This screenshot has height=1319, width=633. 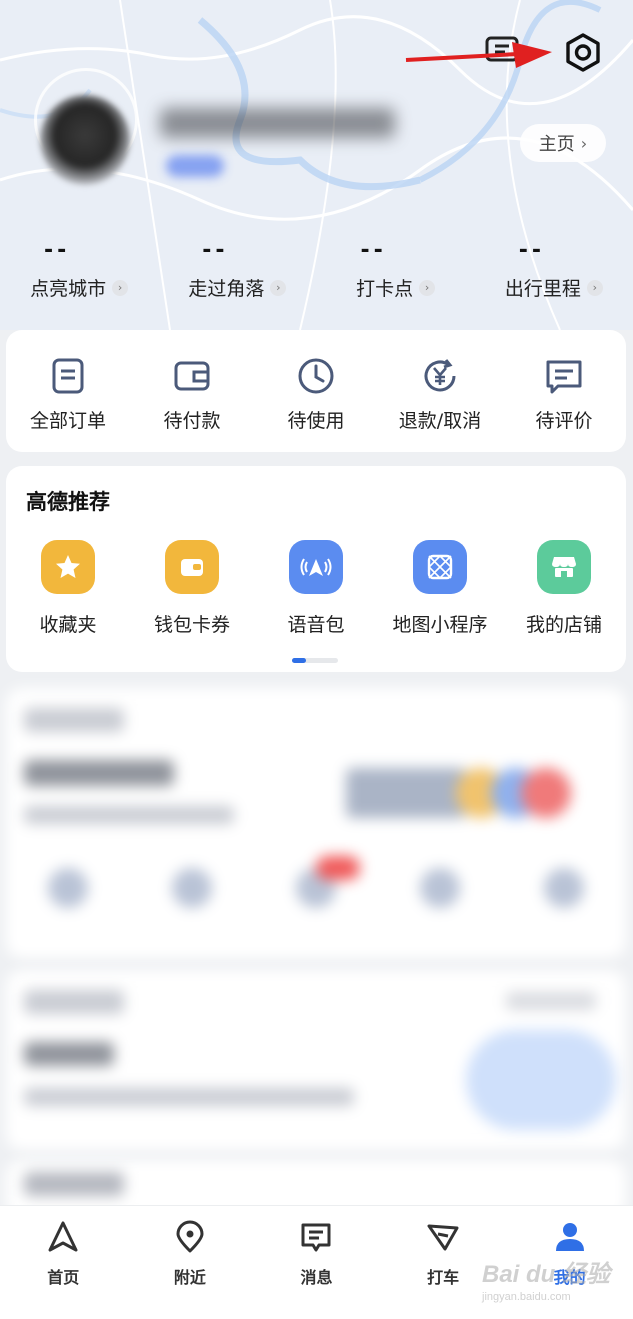 What do you see at coordinates (63, 1262) in the screenshot?
I see `nav-home: 首页` at bounding box center [63, 1262].